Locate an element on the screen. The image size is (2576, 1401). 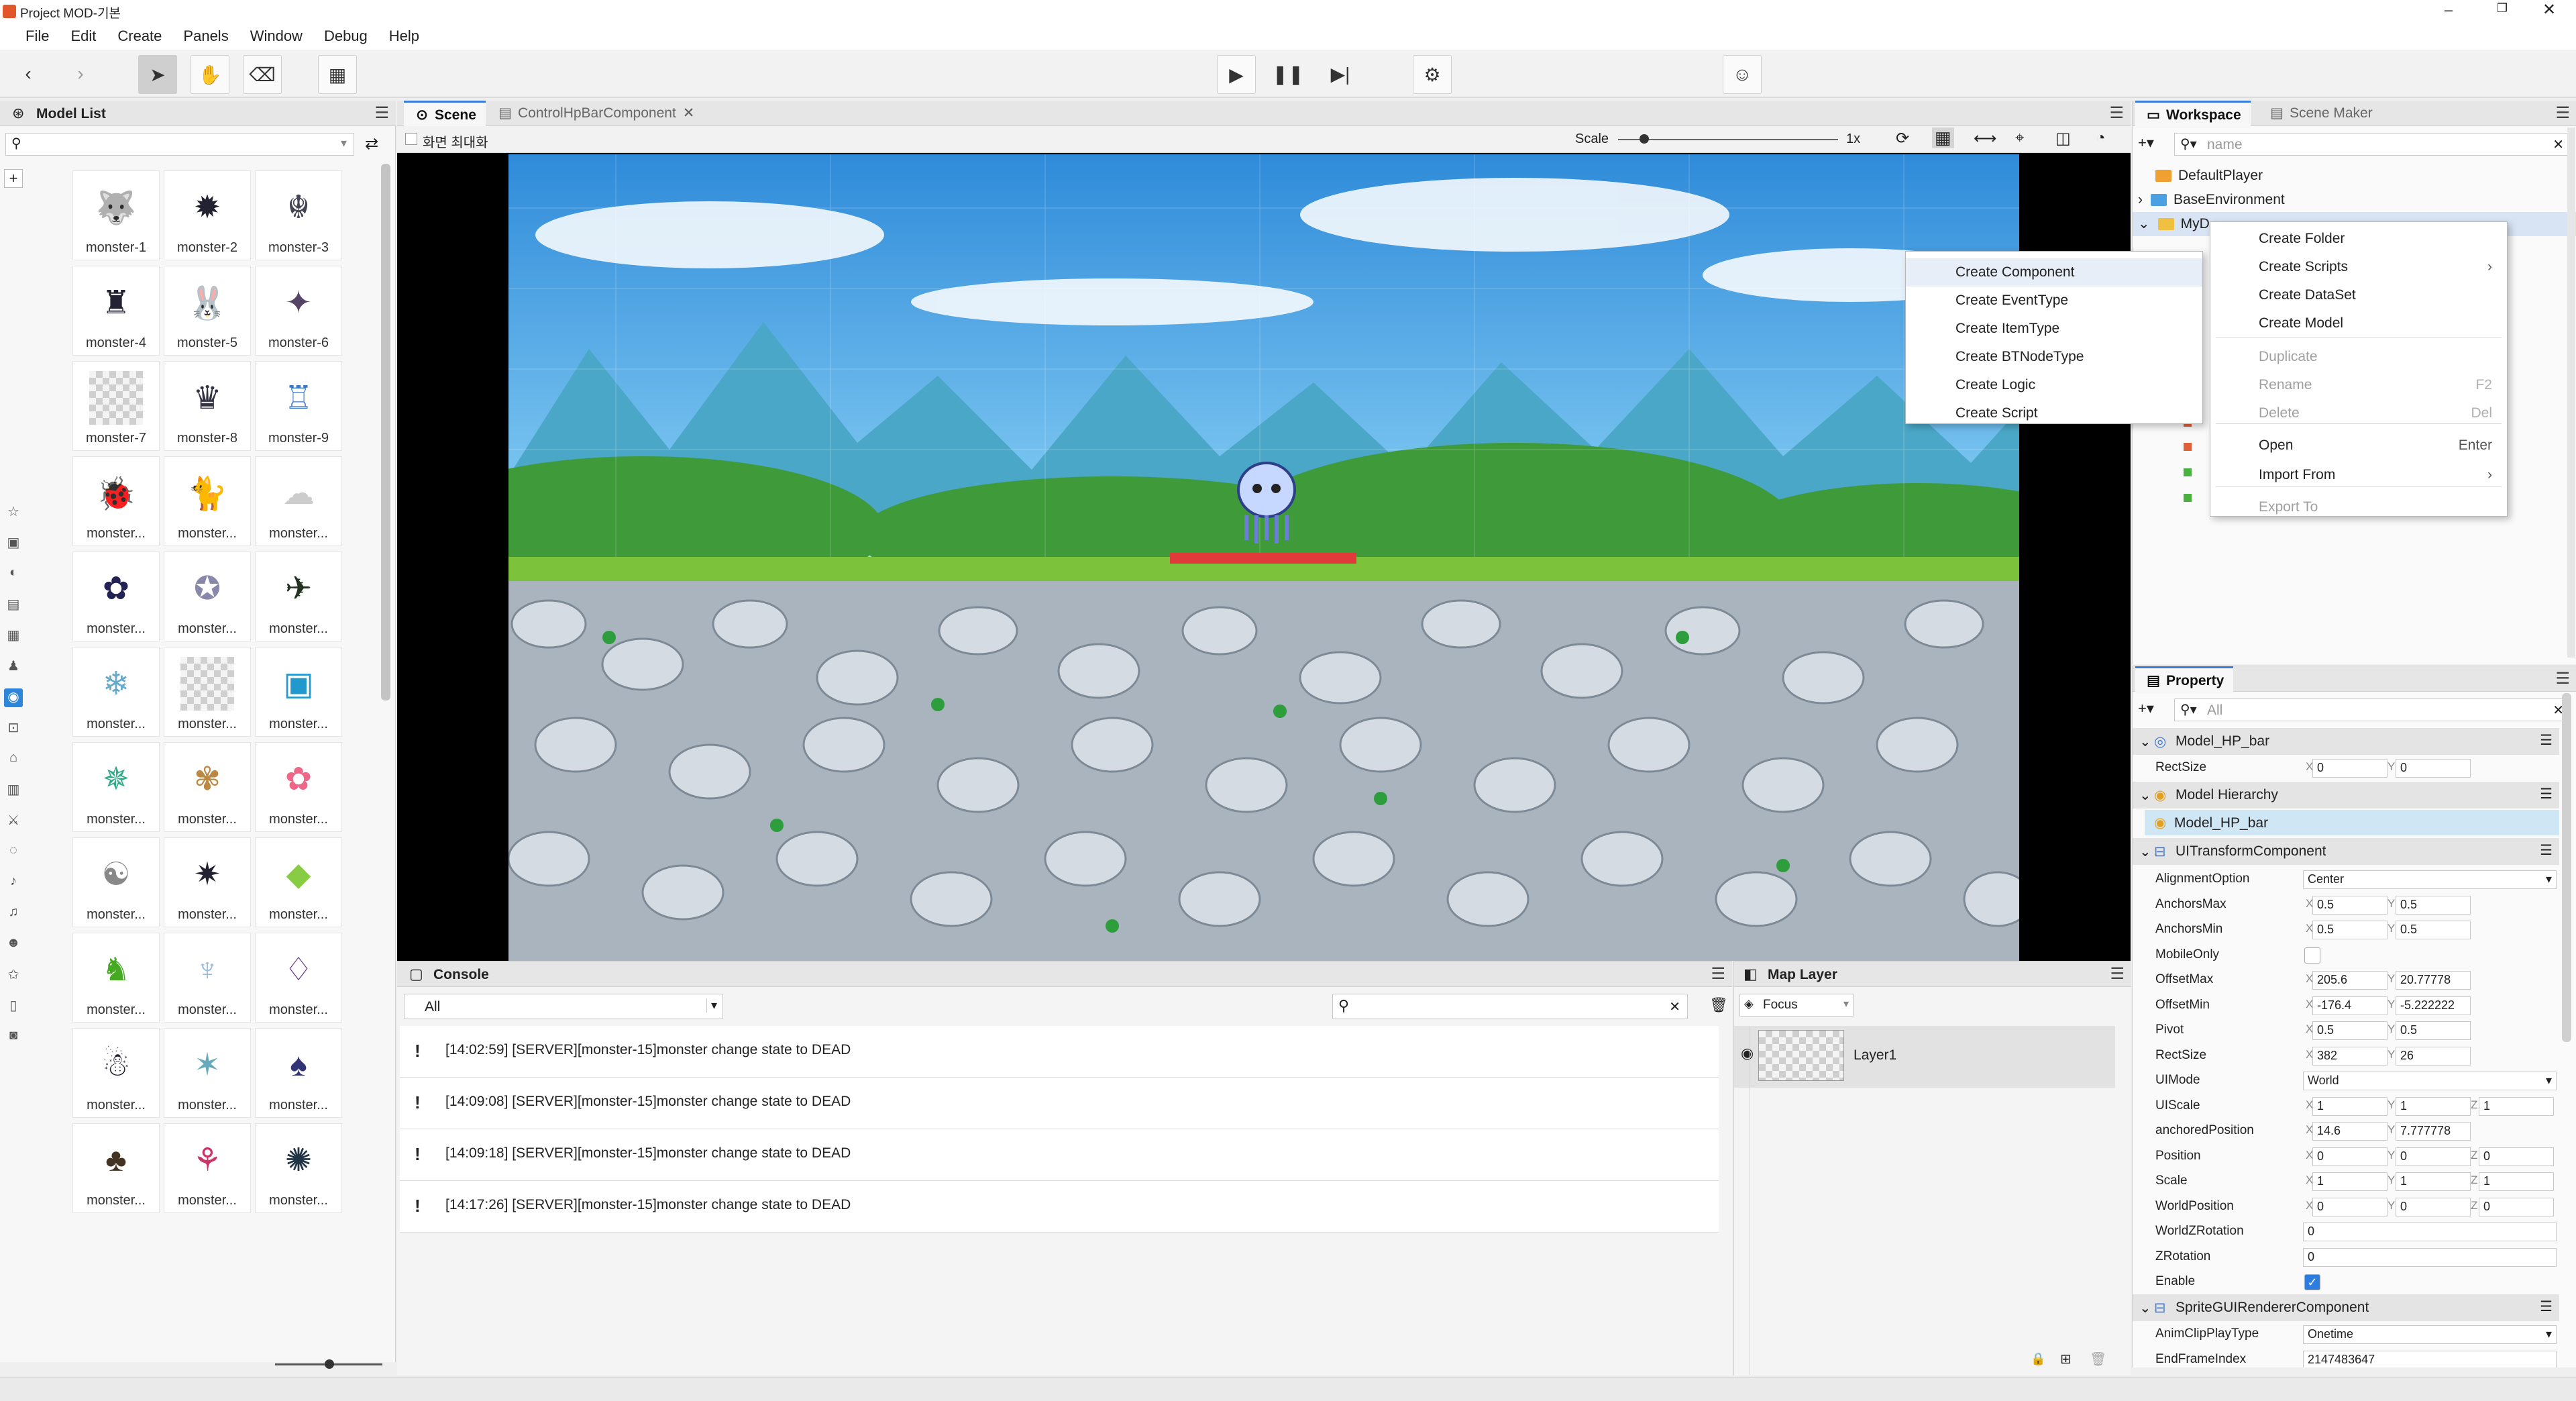
context-item: Create DataSet is located at coordinates (2358, 295).